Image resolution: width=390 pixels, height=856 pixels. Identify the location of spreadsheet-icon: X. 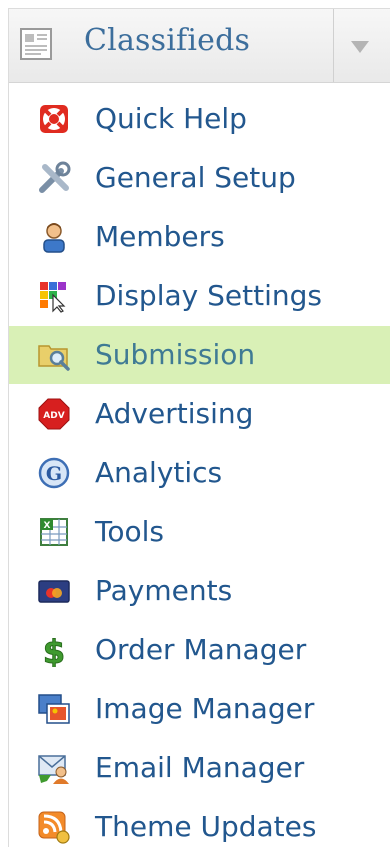
(54, 532).